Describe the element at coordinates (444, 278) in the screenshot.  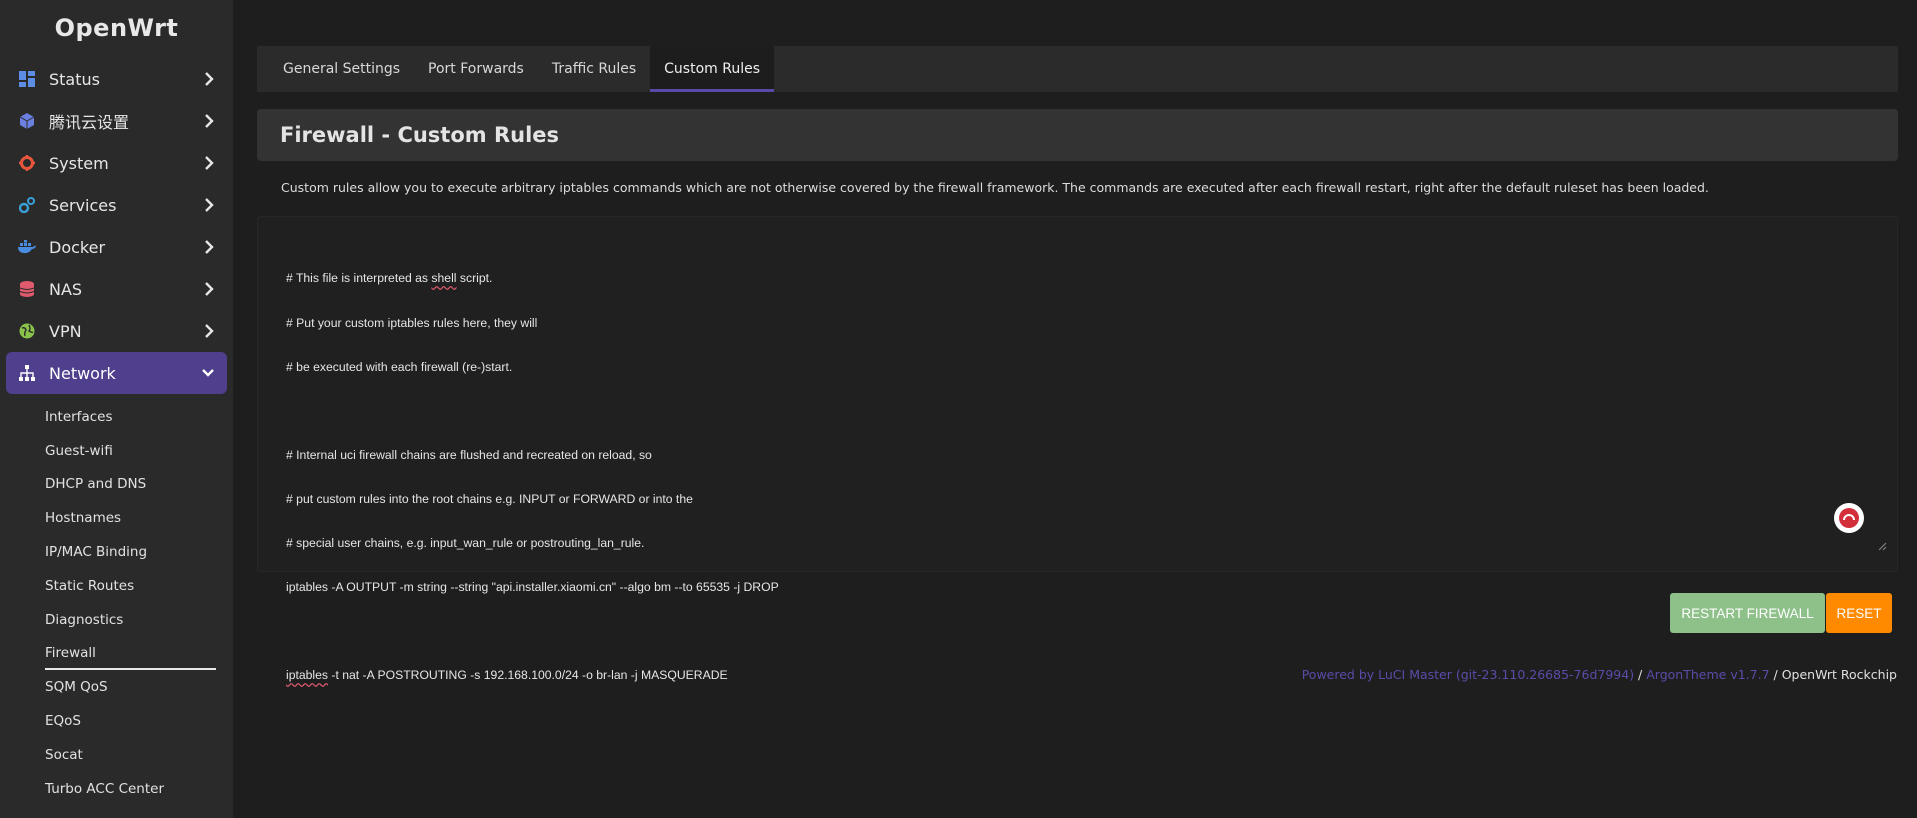
I see `editor-text: shell` at that location.